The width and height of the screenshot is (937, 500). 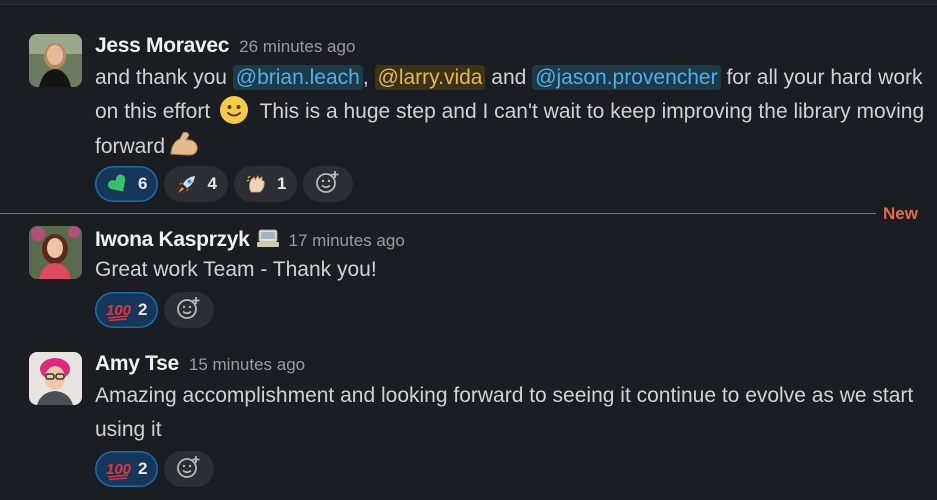 What do you see at coordinates (347, 241) in the screenshot?
I see `timestamp: 17 minutes ago` at bounding box center [347, 241].